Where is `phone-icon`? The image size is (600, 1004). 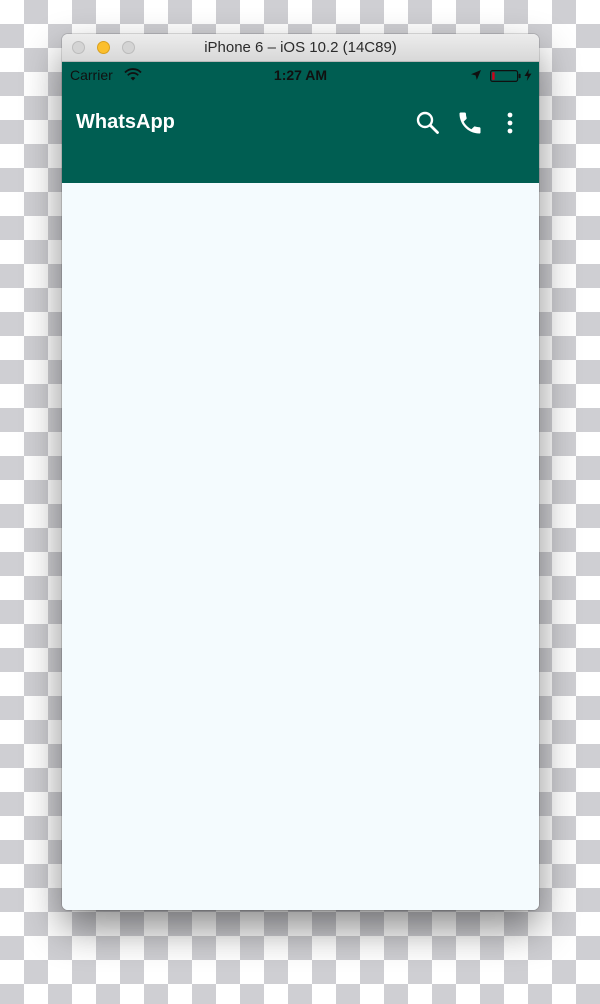
phone-icon is located at coordinates (470, 123).